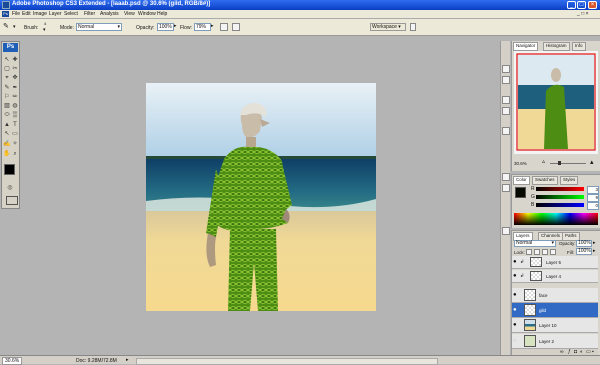 The height and width of the screenshot is (365, 600). What do you see at coordinates (593, 162) in the screenshot?
I see `zoom-in-icon: ▴` at bounding box center [593, 162].